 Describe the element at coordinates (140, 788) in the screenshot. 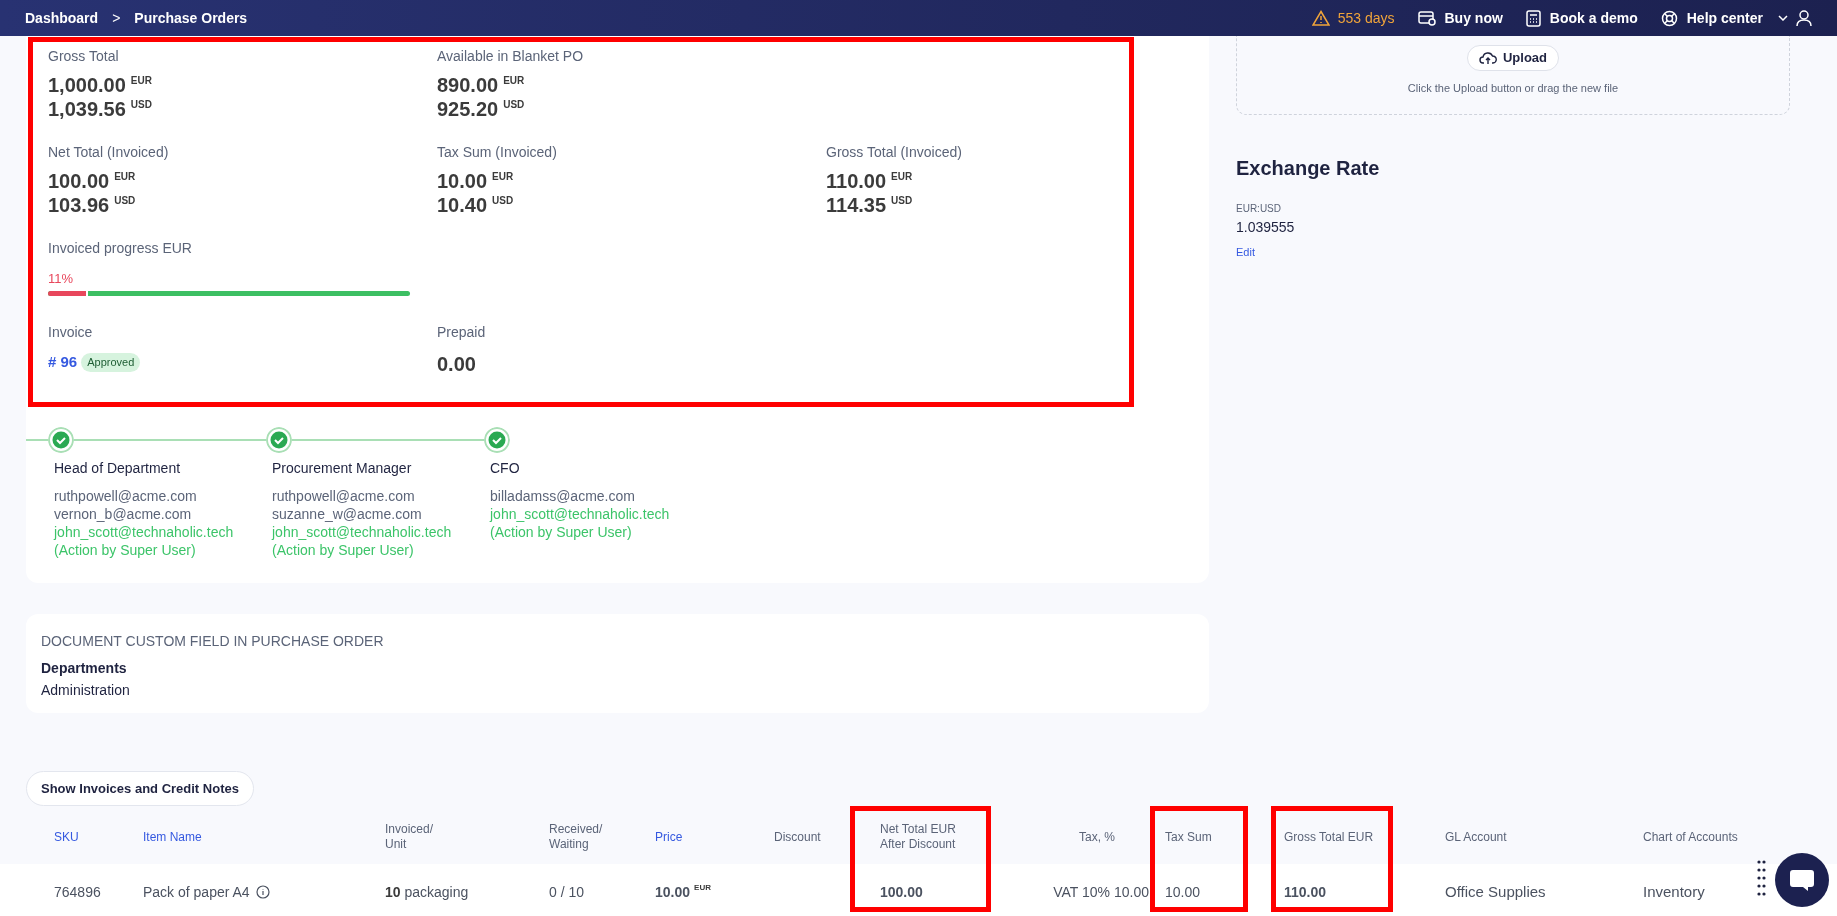

I see `show-invoices-button: Show Invoices and Credit Notes` at that location.